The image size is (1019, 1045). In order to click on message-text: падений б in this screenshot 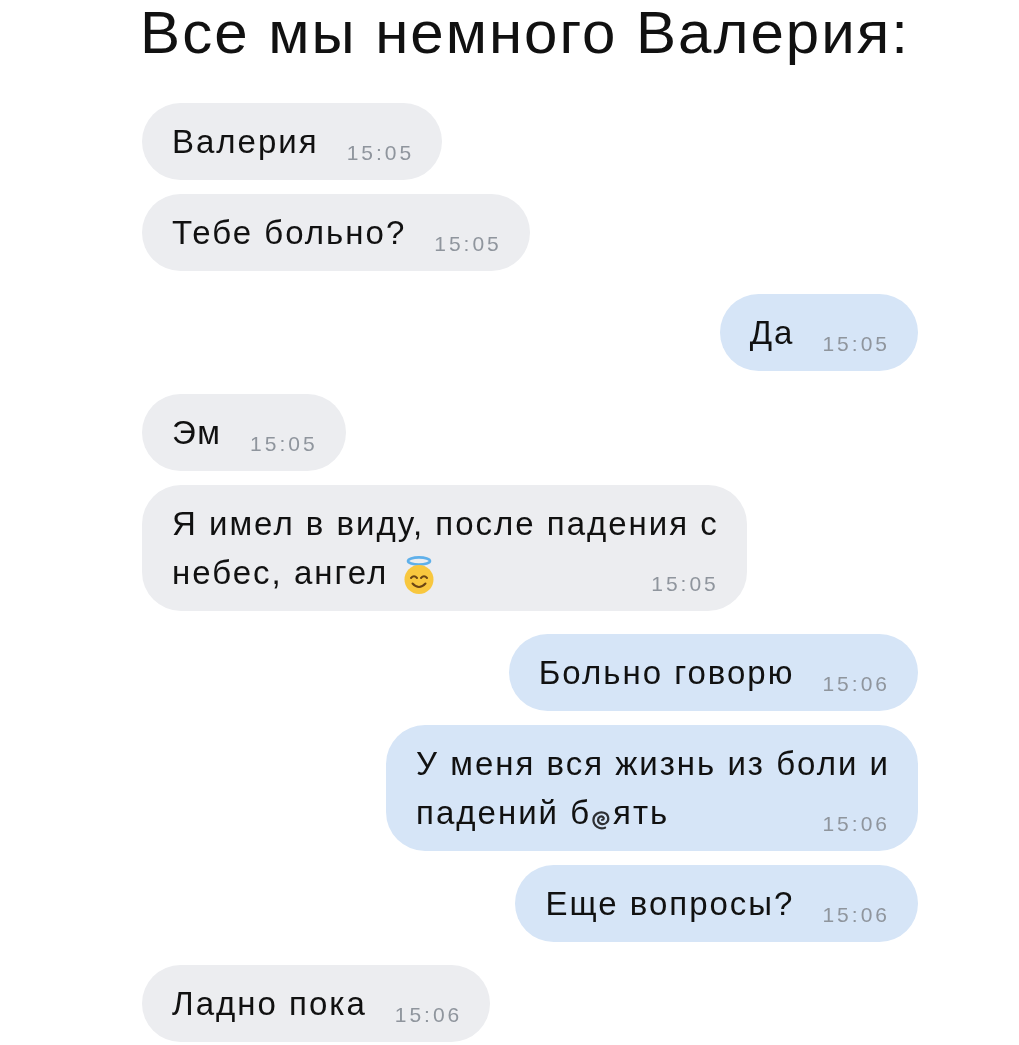, I will do `click(504, 813)`.